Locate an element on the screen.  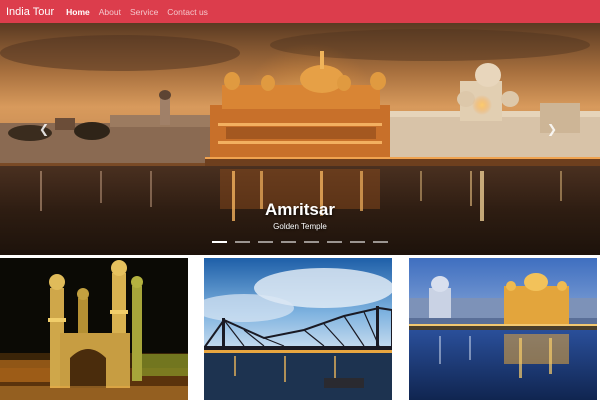
nav-link-service: Service is located at coordinates (144, 12).